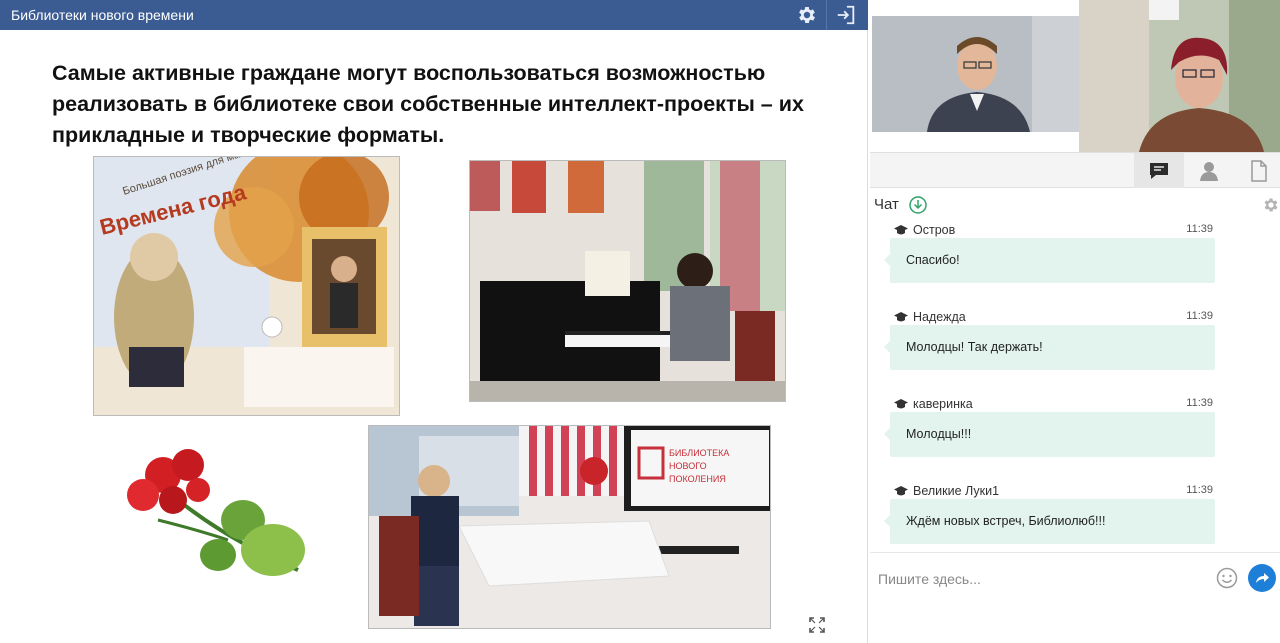 Image resolution: width=1280 pixels, height=643 pixels. I want to click on library-sign-line-3: ПОКОЛЕНИЯ, so click(697, 479).